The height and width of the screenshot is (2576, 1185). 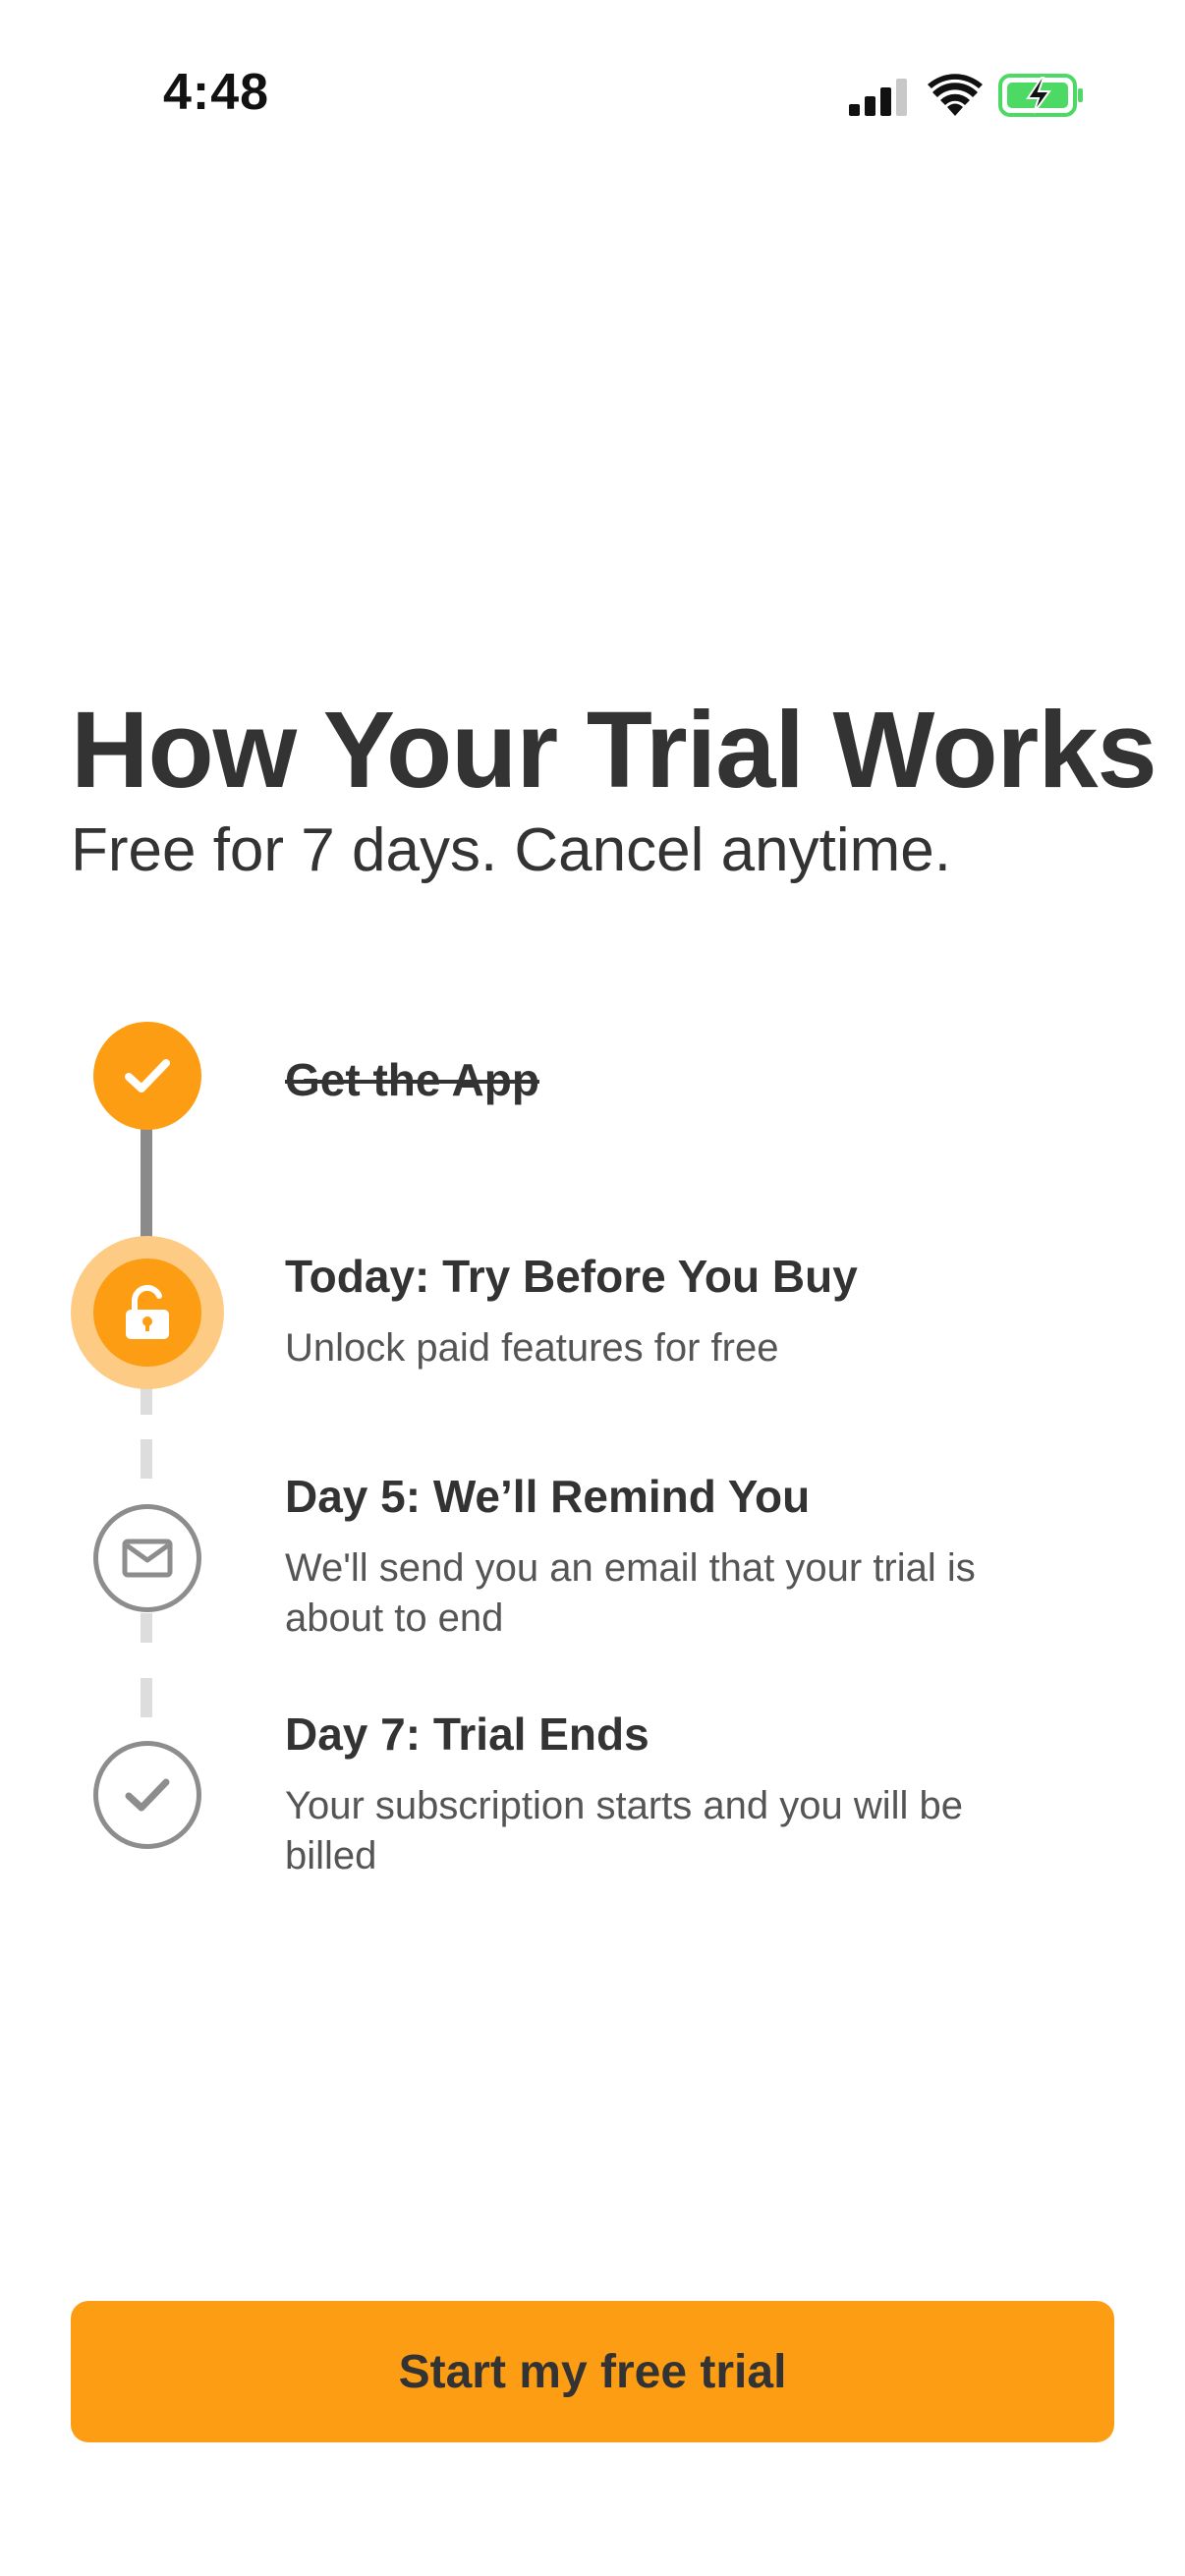 I want to click on step-title-day5: Day 5: We’ll Remind You, so click(x=548, y=1496).